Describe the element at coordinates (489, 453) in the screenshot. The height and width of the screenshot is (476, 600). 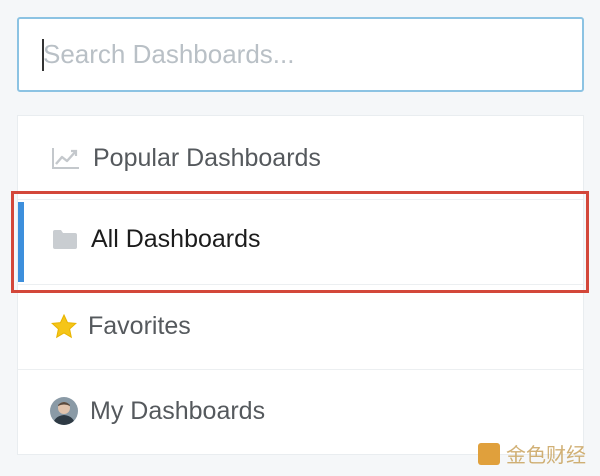
I see `watermark-logo-icon` at that location.